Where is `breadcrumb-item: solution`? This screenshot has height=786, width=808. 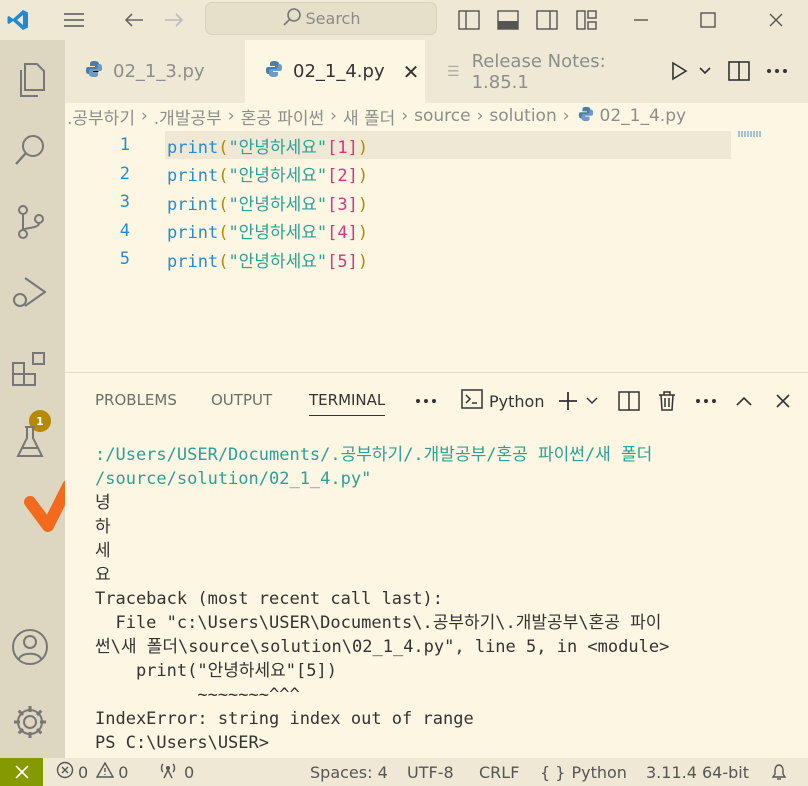
breadcrumb-item: solution is located at coordinates (522, 116).